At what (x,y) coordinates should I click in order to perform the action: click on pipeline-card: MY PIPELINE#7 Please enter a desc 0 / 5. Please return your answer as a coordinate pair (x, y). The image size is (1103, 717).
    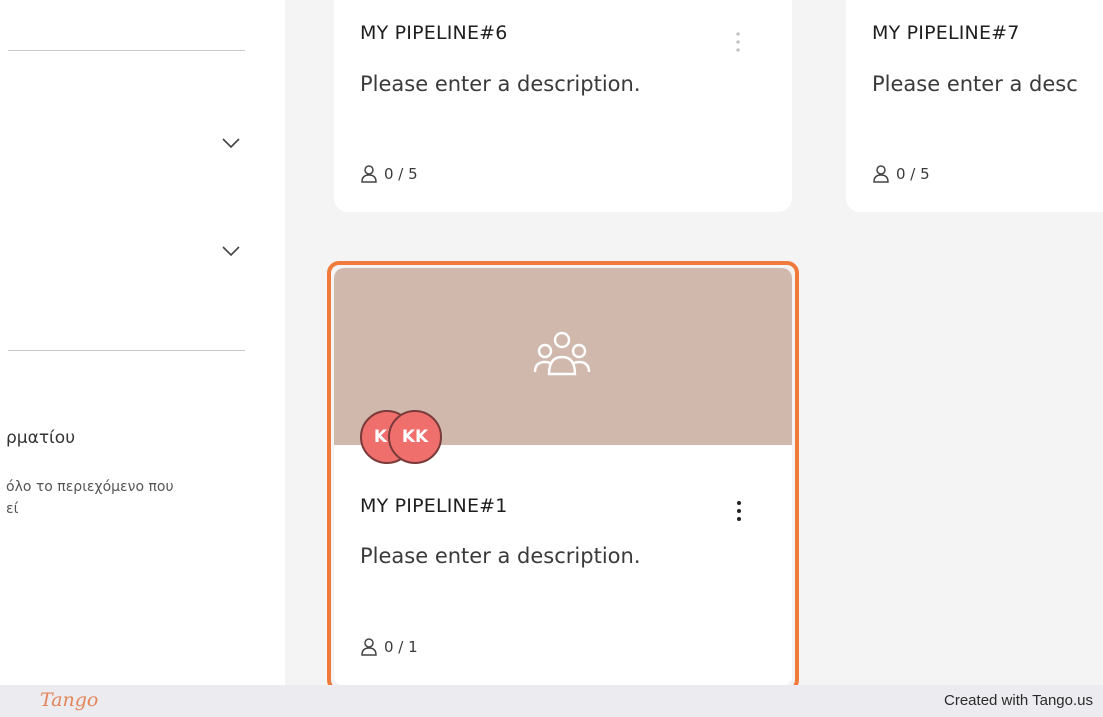
    Looking at the image, I should click on (974, 106).